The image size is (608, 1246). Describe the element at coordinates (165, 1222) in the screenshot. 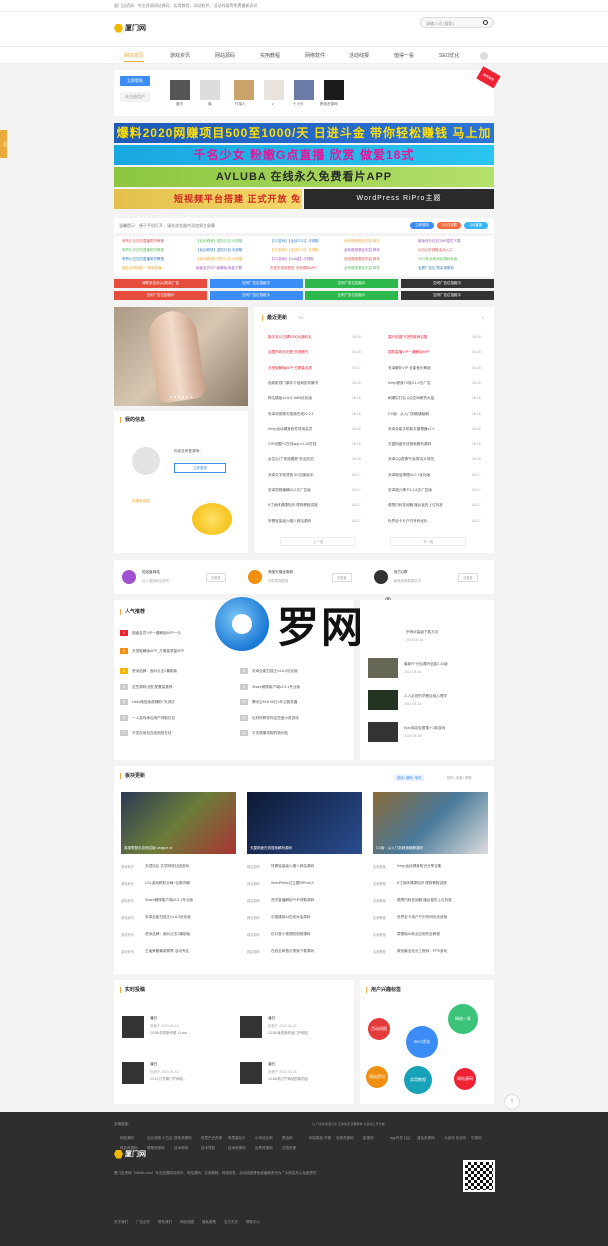

I see `footer-bottom-link: 联系我们` at that location.